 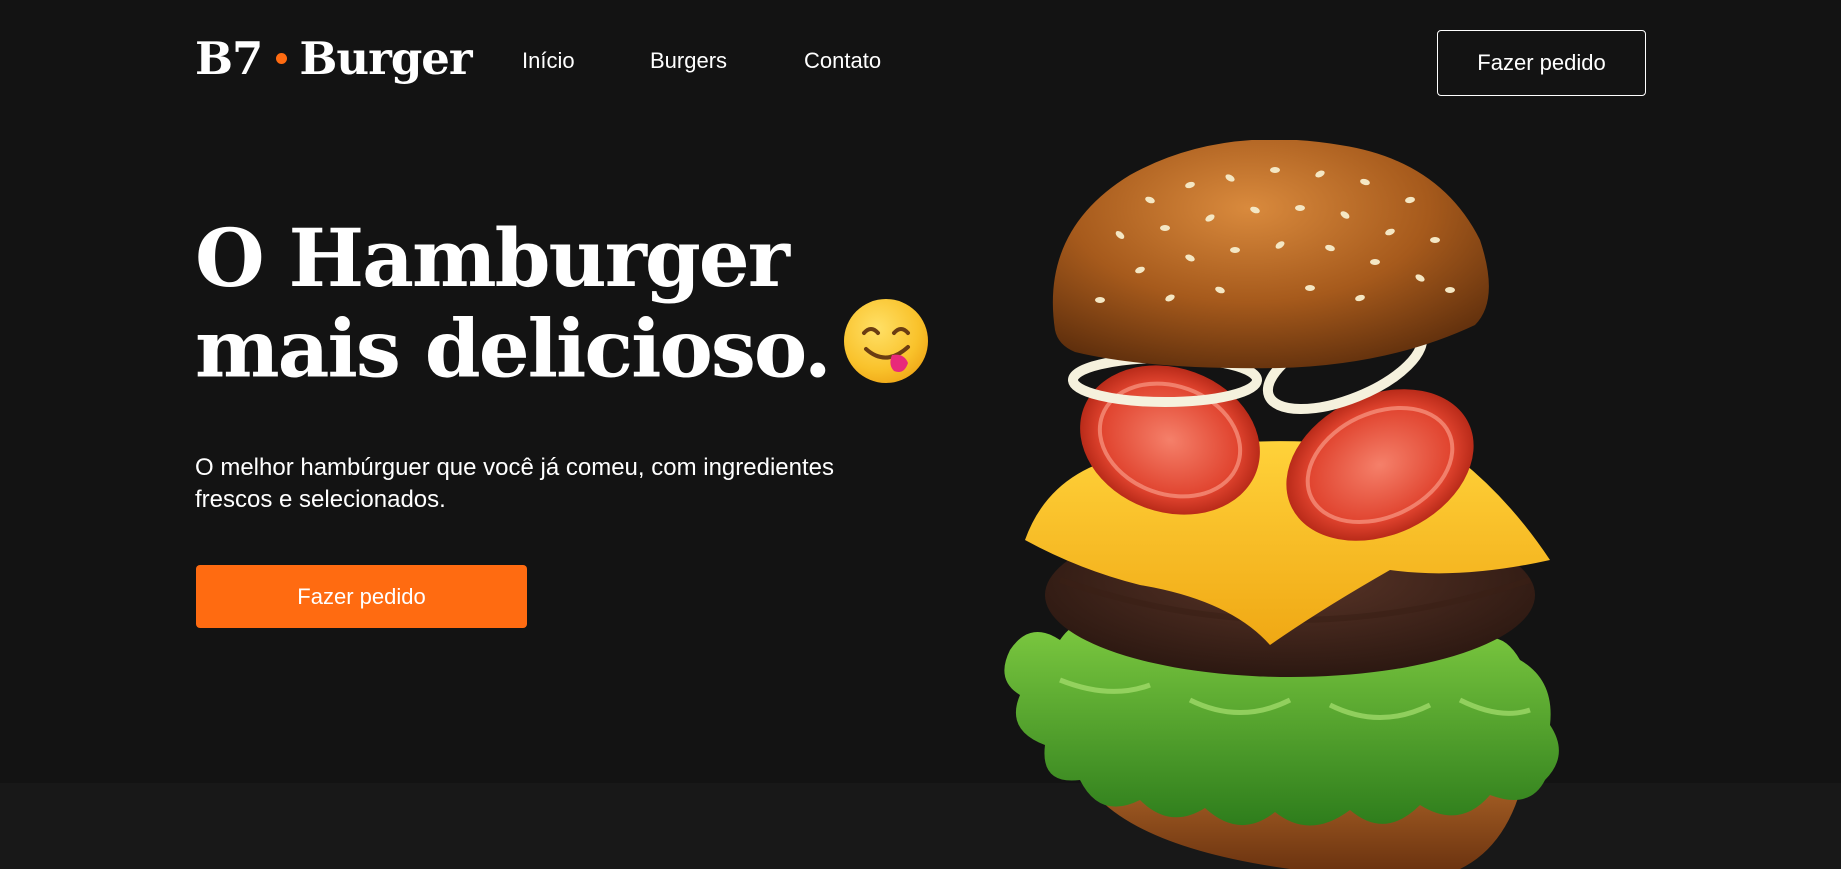 What do you see at coordinates (513, 348) in the screenshot?
I see `hero-title-line-2: mais delicioso.` at bounding box center [513, 348].